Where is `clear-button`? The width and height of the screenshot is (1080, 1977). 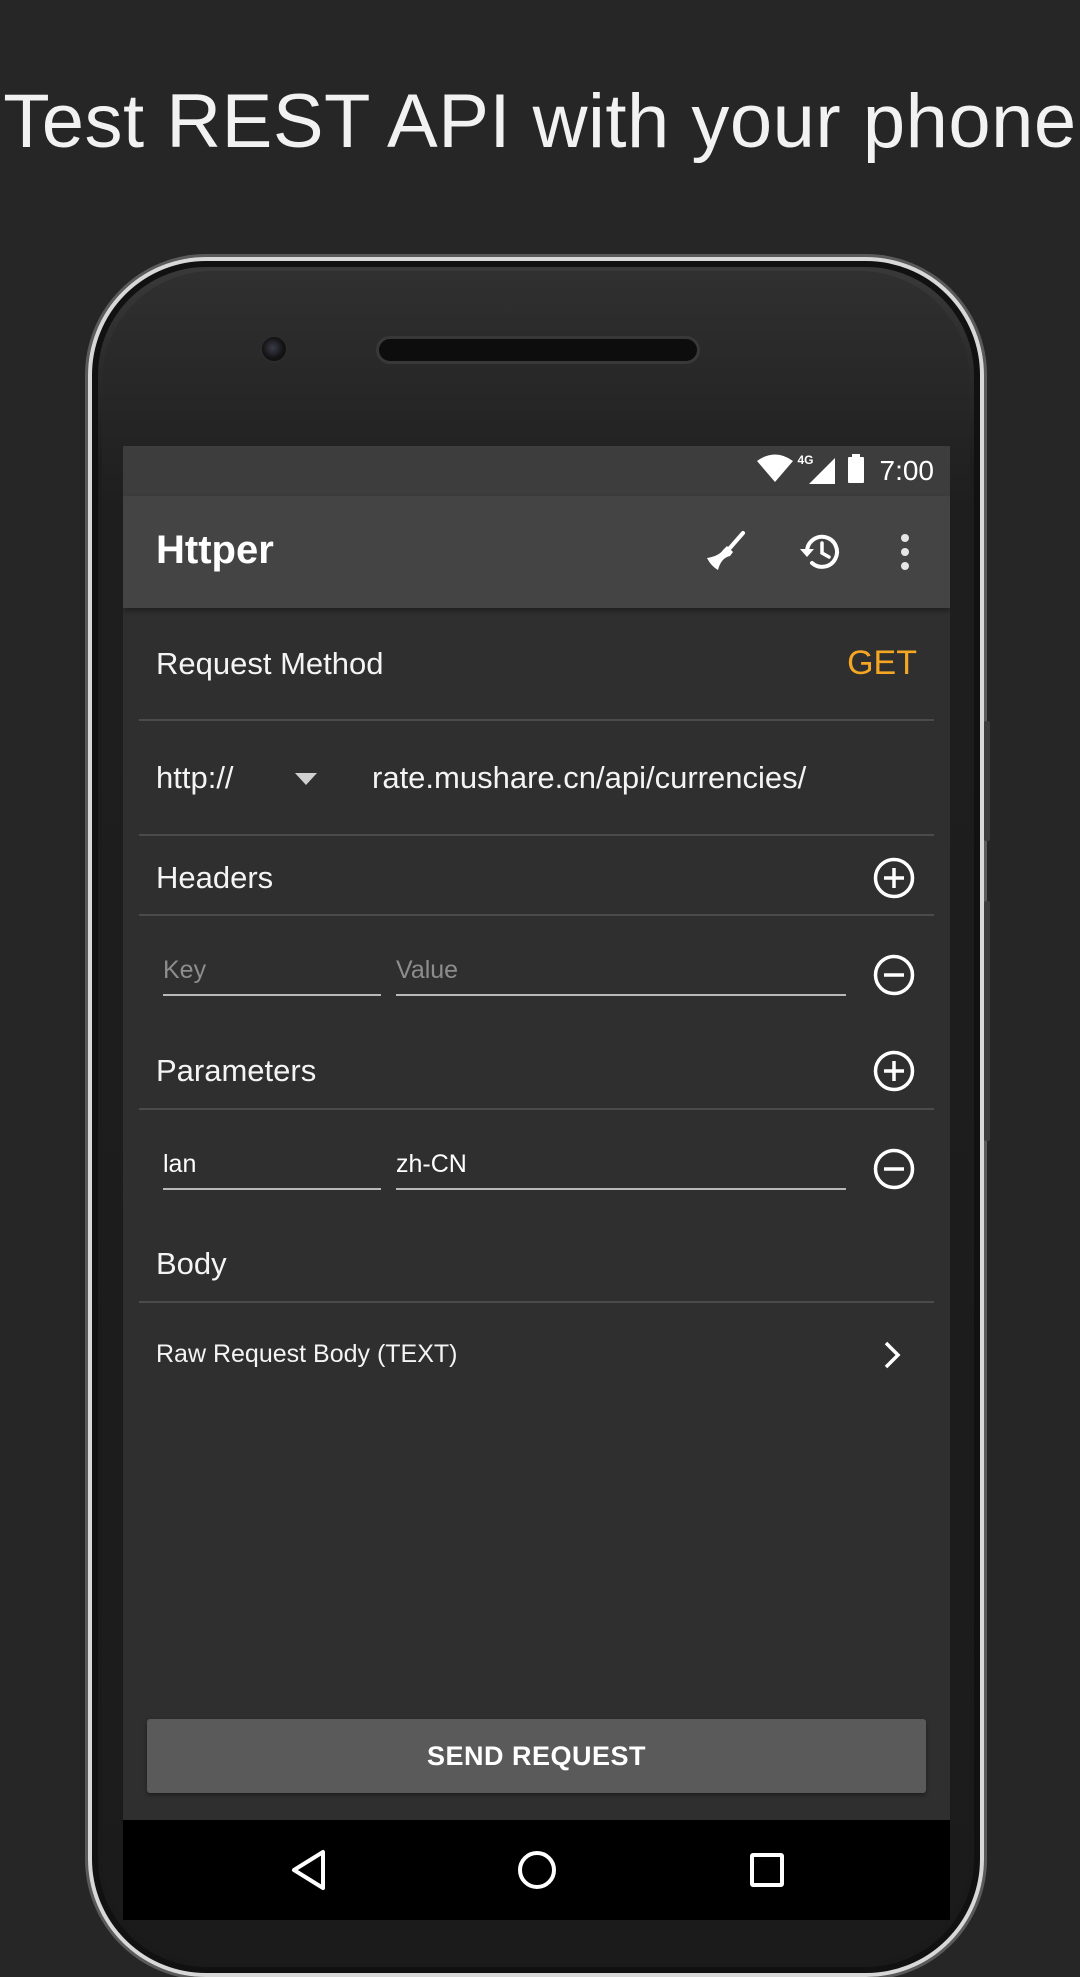 clear-button is located at coordinates (725, 552).